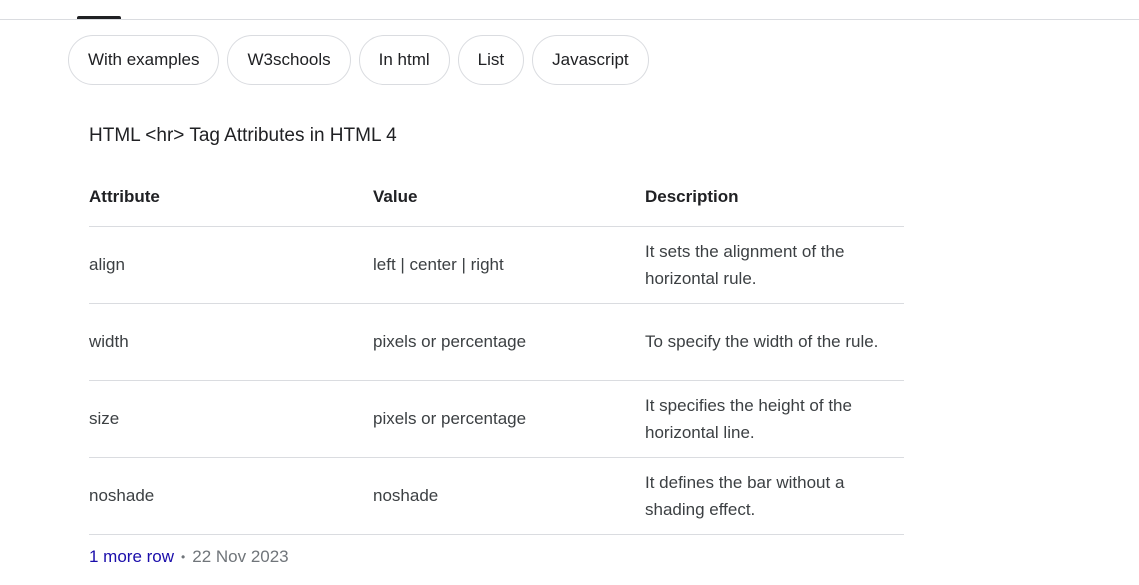 The width and height of the screenshot is (1139, 585). I want to click on chip-with-examples: With examples, so click(144, 60).